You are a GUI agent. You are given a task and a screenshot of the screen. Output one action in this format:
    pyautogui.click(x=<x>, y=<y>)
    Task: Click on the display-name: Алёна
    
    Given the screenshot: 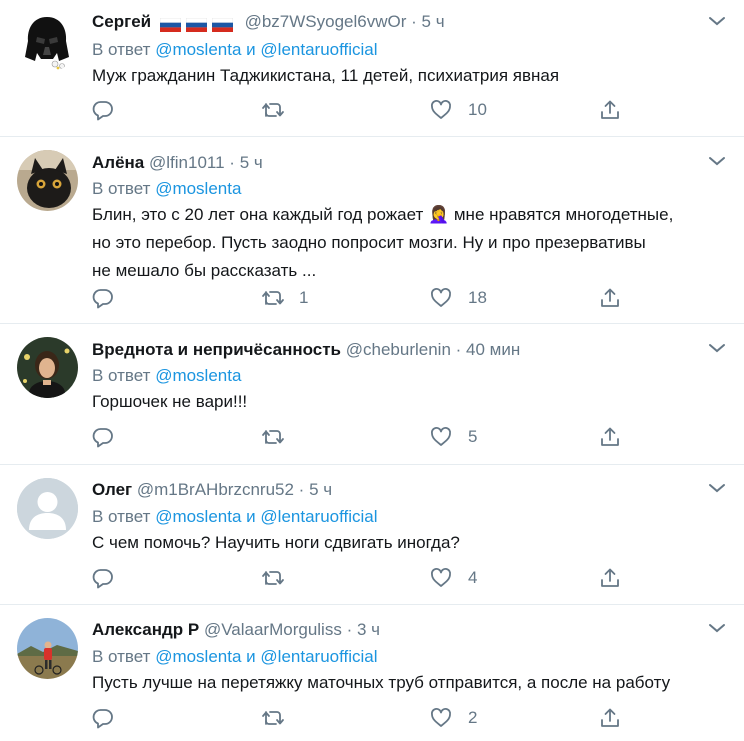 What is the action you would take?
    pyautogui.click(x=118, y=162)
    